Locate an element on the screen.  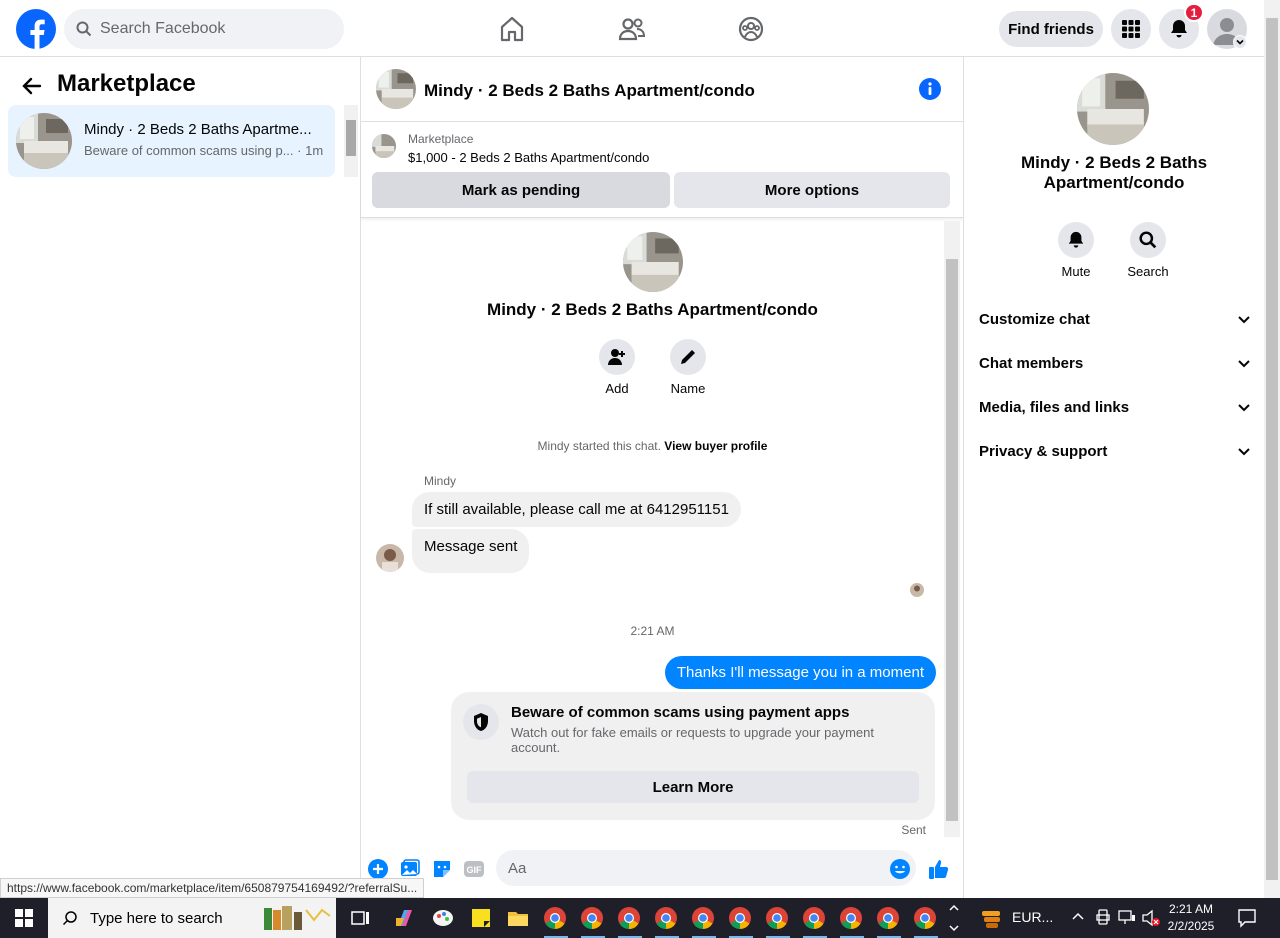
paint-icon is located at coordinates (443, 918).